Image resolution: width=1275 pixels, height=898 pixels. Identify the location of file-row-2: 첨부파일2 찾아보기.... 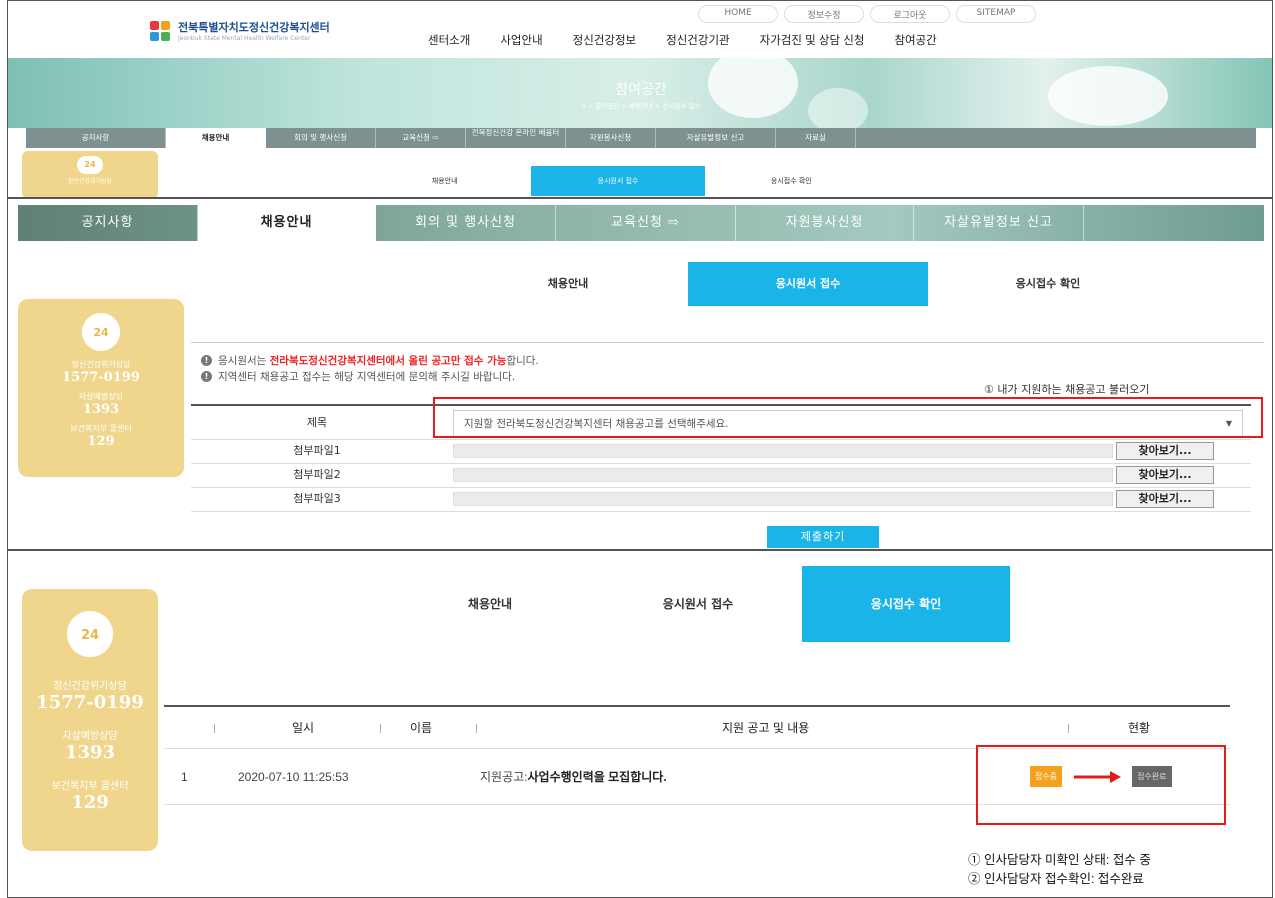
(721, 476).